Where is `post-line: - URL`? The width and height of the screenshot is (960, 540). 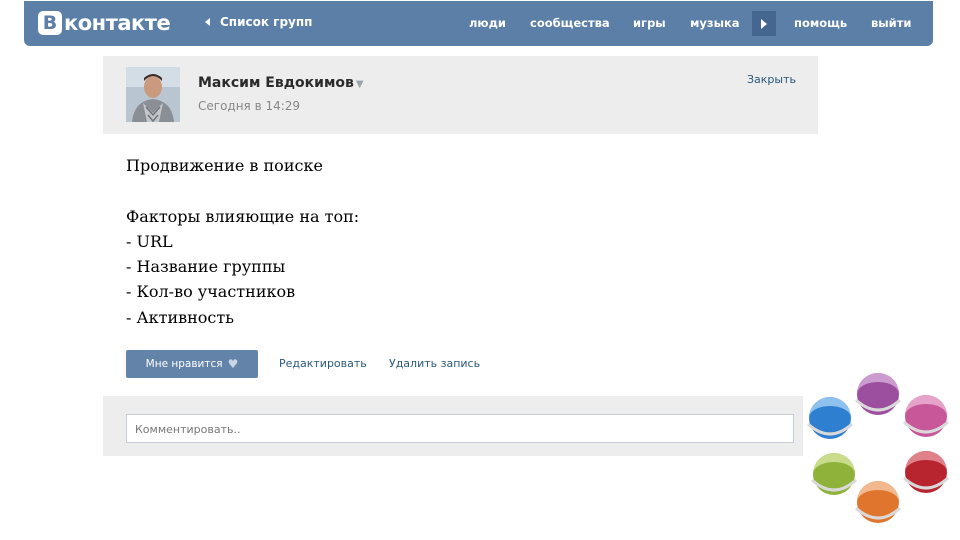 post-line: - URL is located at coordinates (149, 241).